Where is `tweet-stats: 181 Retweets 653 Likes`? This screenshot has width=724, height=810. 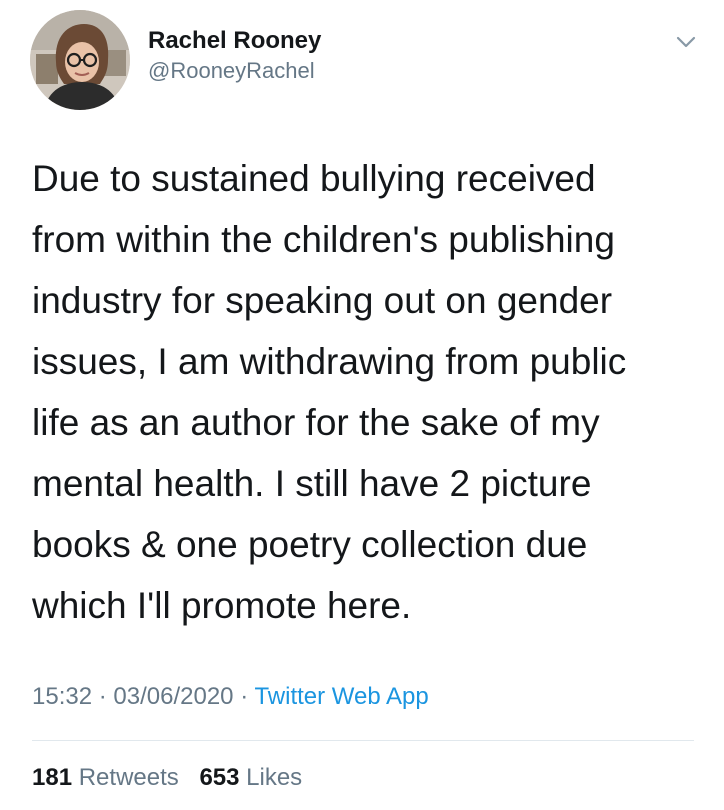
tweet-stats: 181 Retweets 653 Likes is located at coordinates (167, 778).